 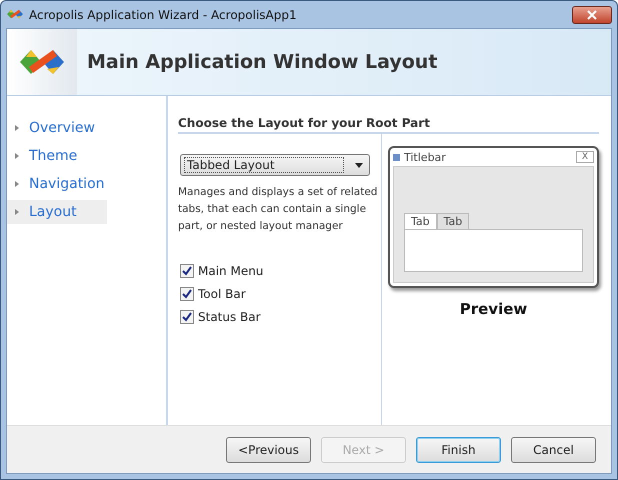 I want to click on close-icon, so click(x=592, y=15).